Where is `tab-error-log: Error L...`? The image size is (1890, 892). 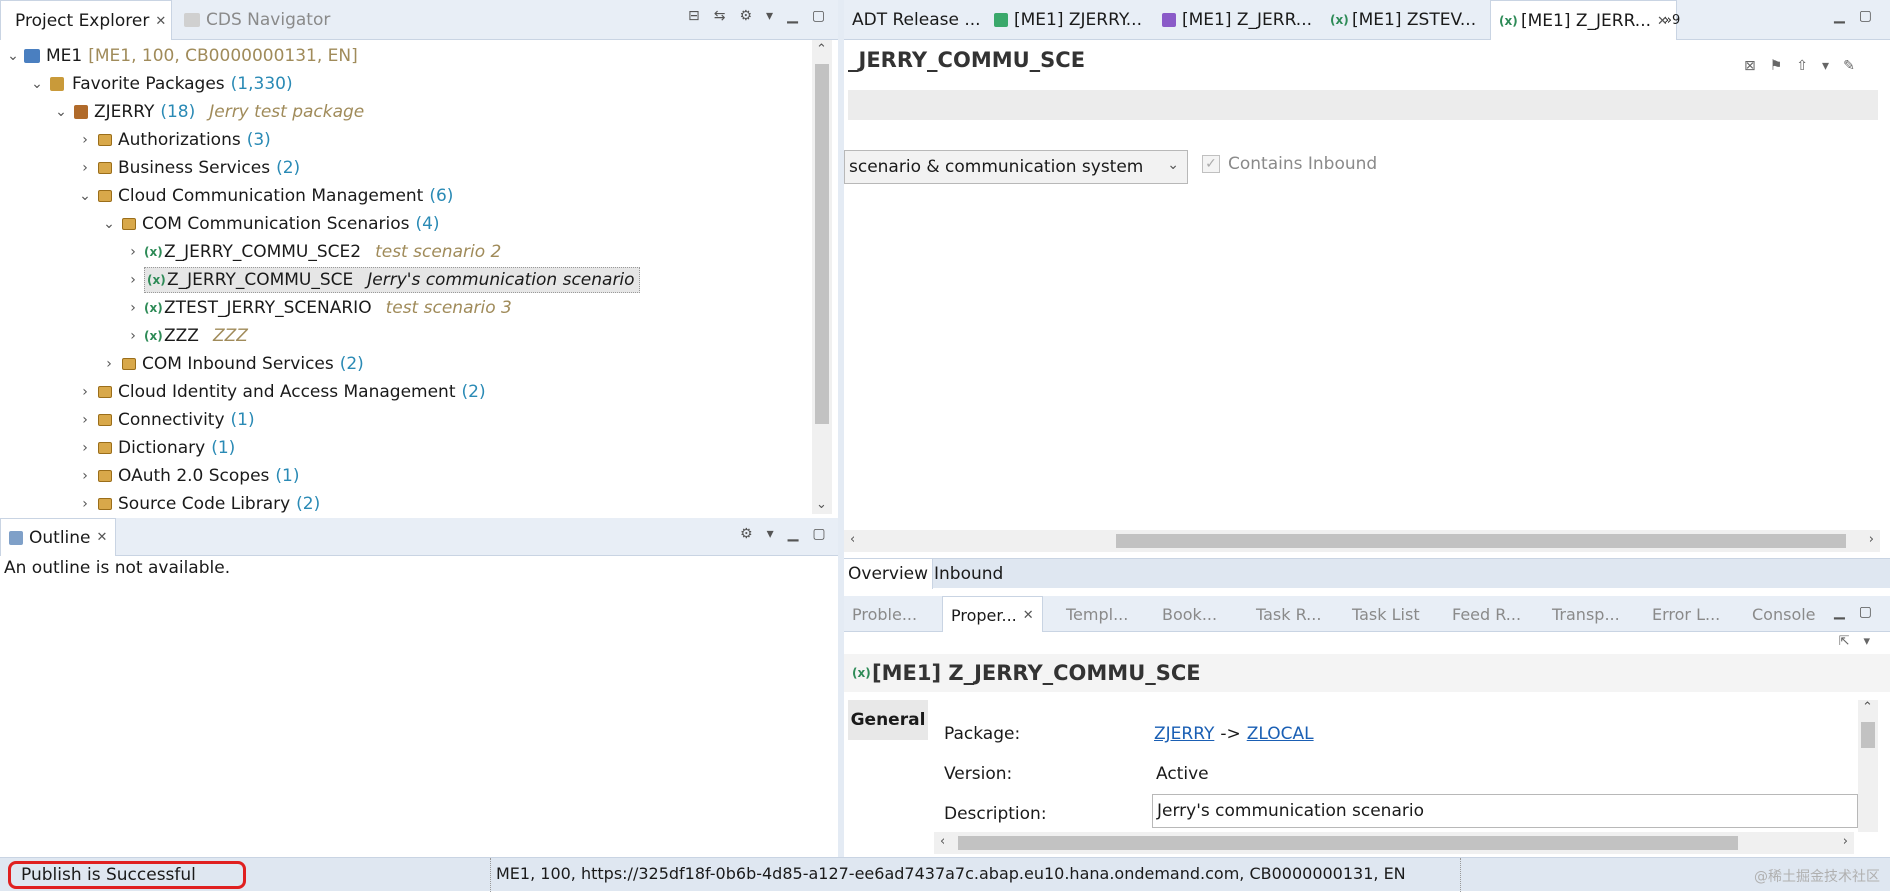 tab-error-log: Error L... is located at coordinates (1686, 614).